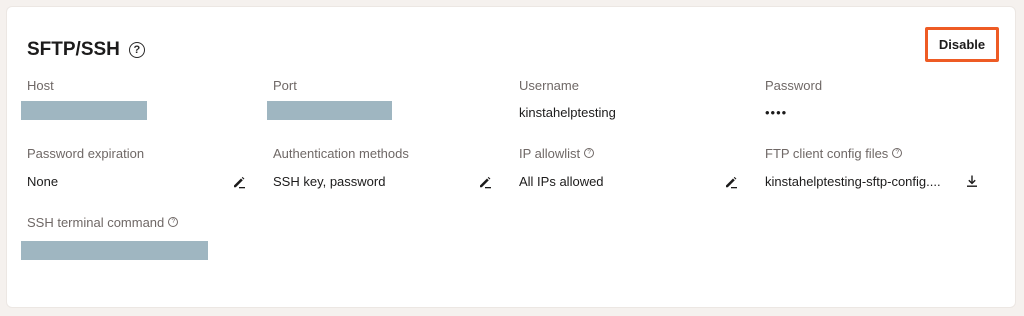 This screenshot has height=316, width=1024. What do you see at coordinates (114, 250) in the screenshot?
I see `ssh-command-redacted-value` at bounding box center [114, 250].